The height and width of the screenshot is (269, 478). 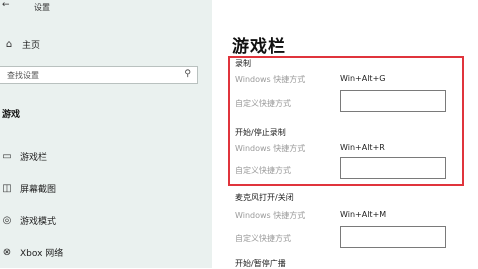 What do you see at coordinates (393, 101) in the screenshot?
I see `custom-shortcut-field-record` at bounding box center [393, 101].